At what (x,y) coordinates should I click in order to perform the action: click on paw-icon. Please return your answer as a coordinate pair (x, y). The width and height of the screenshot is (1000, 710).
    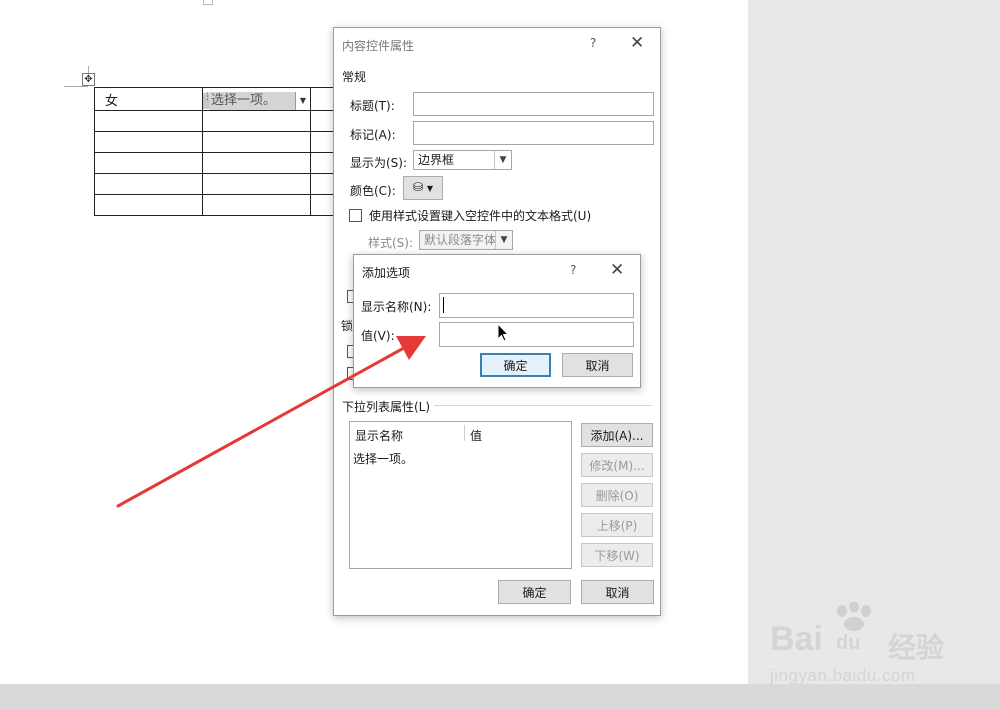
    Looking at the image, I should click on (854, 616).